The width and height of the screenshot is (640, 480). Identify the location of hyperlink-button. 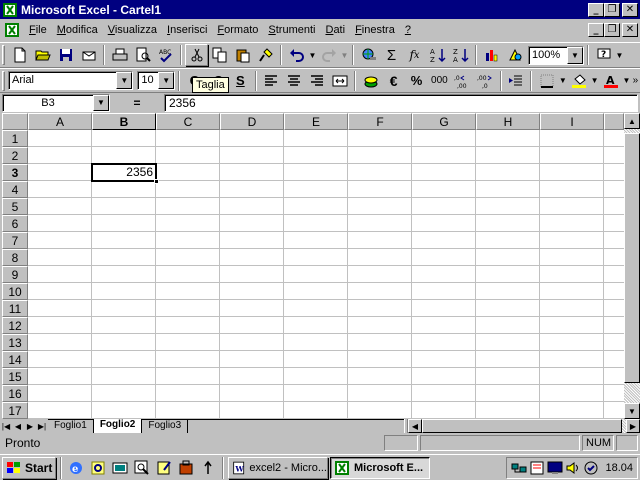
(368, 55).